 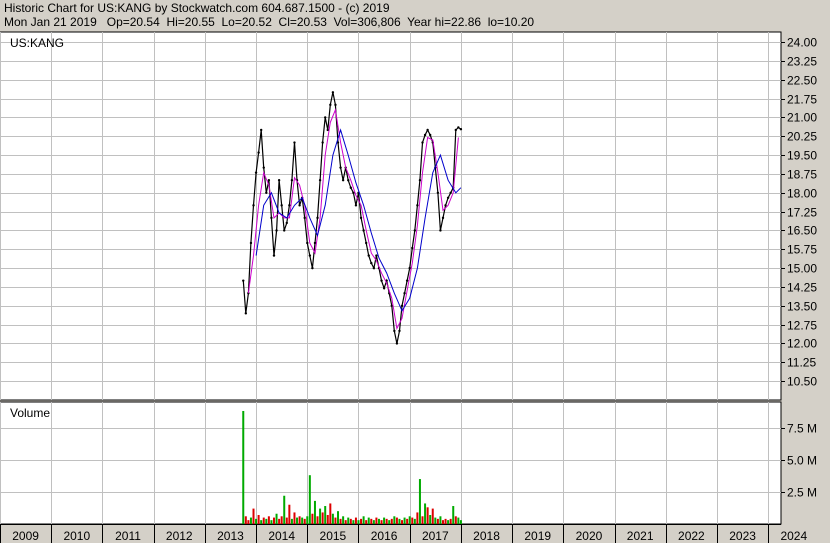 What do you see at coordinates (30, 413) in the screenshot?
I see `volume-label: Volume` at bounding box center [30, 413].